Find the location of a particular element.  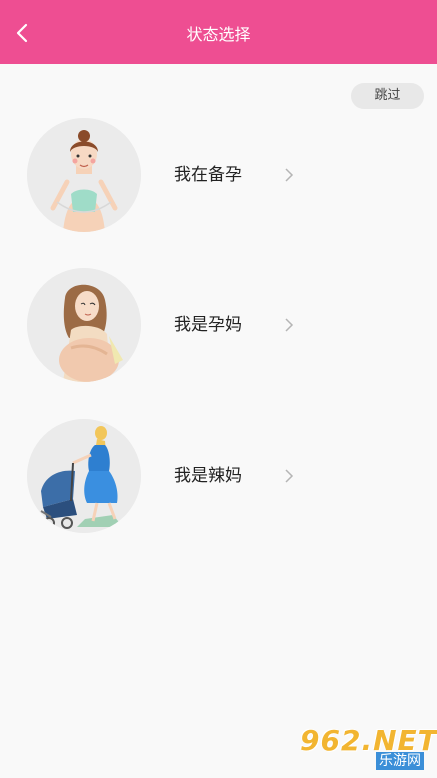

option-label: 我是孕妈 is located at coordinates (208, 325).